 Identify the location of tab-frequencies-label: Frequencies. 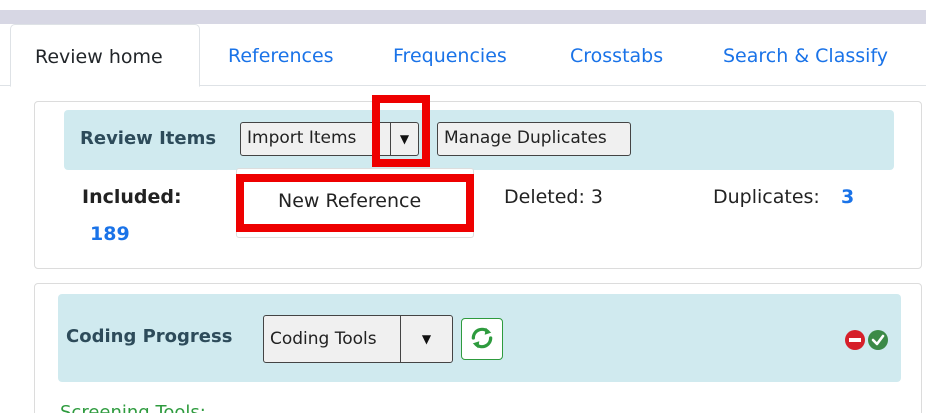
(450, 56).